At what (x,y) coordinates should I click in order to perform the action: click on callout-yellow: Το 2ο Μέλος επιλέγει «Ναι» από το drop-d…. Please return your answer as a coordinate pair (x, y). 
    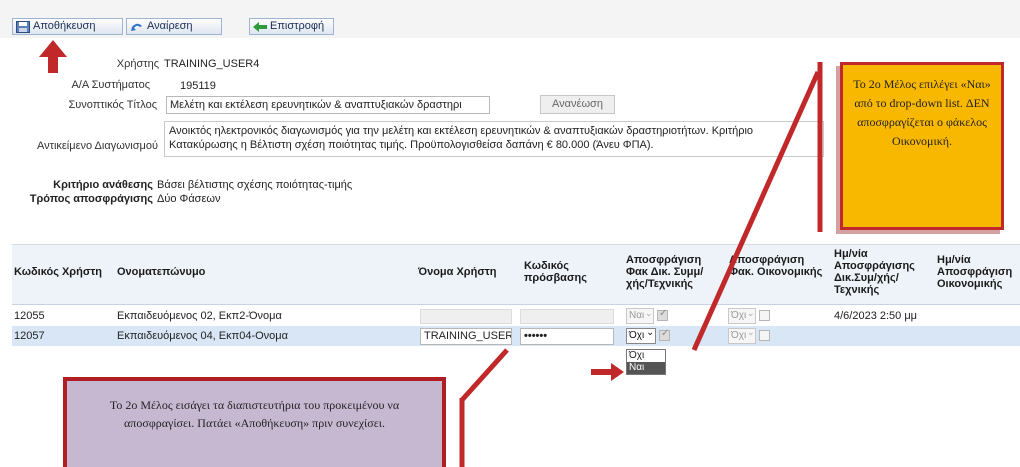
    Looking at the image, I should click on (922, 146).